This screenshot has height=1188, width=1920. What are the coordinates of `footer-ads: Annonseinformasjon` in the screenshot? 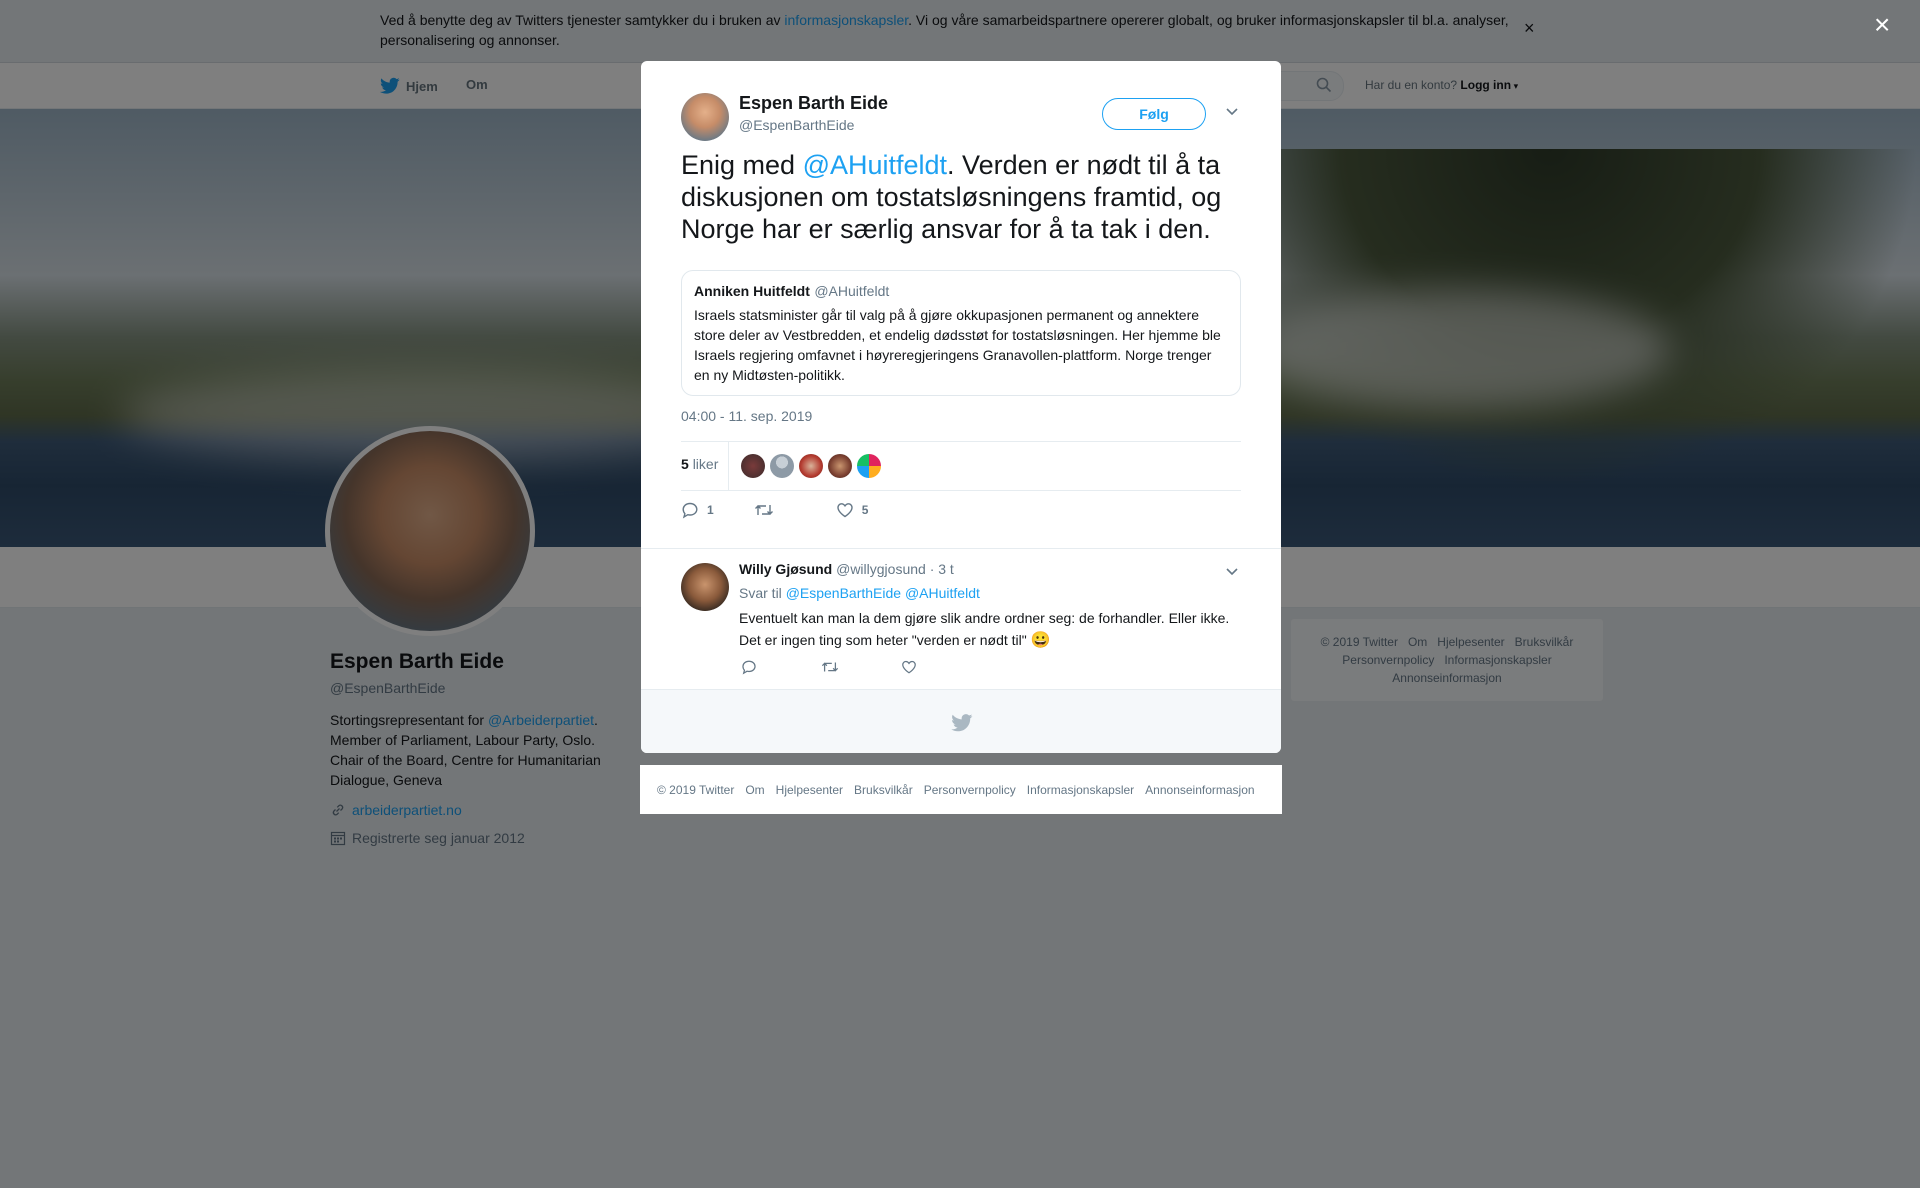 It's located at (1199, 790).